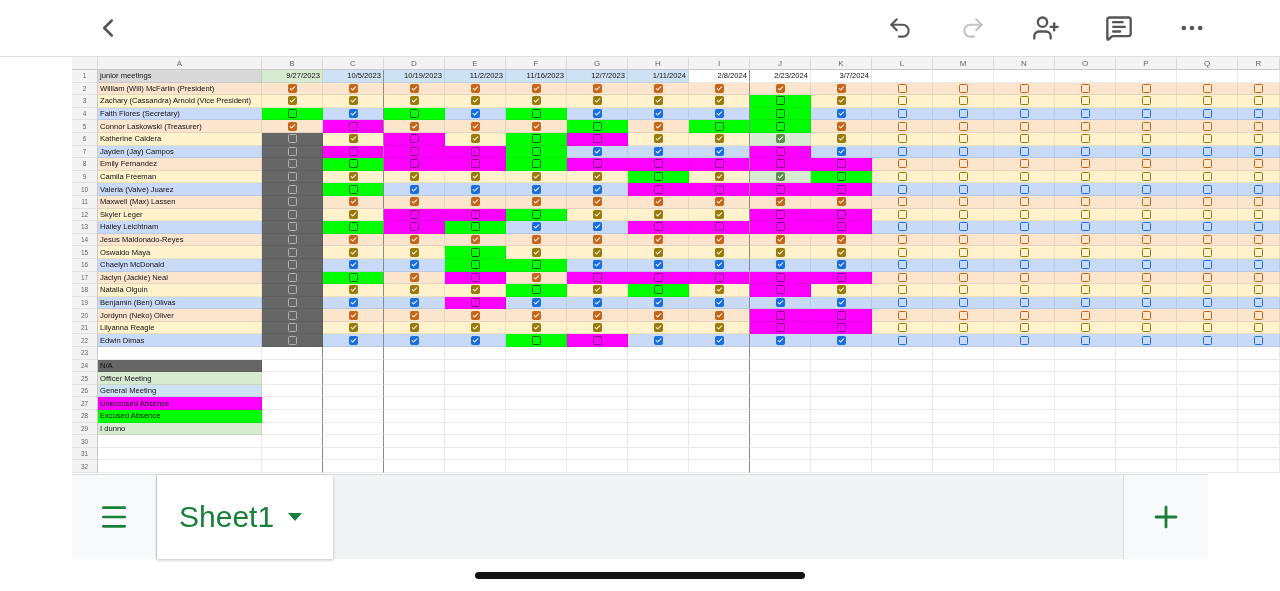 This screenshot has height=591, width=1280. I want to click on column-header: R, so click(1259, 63).